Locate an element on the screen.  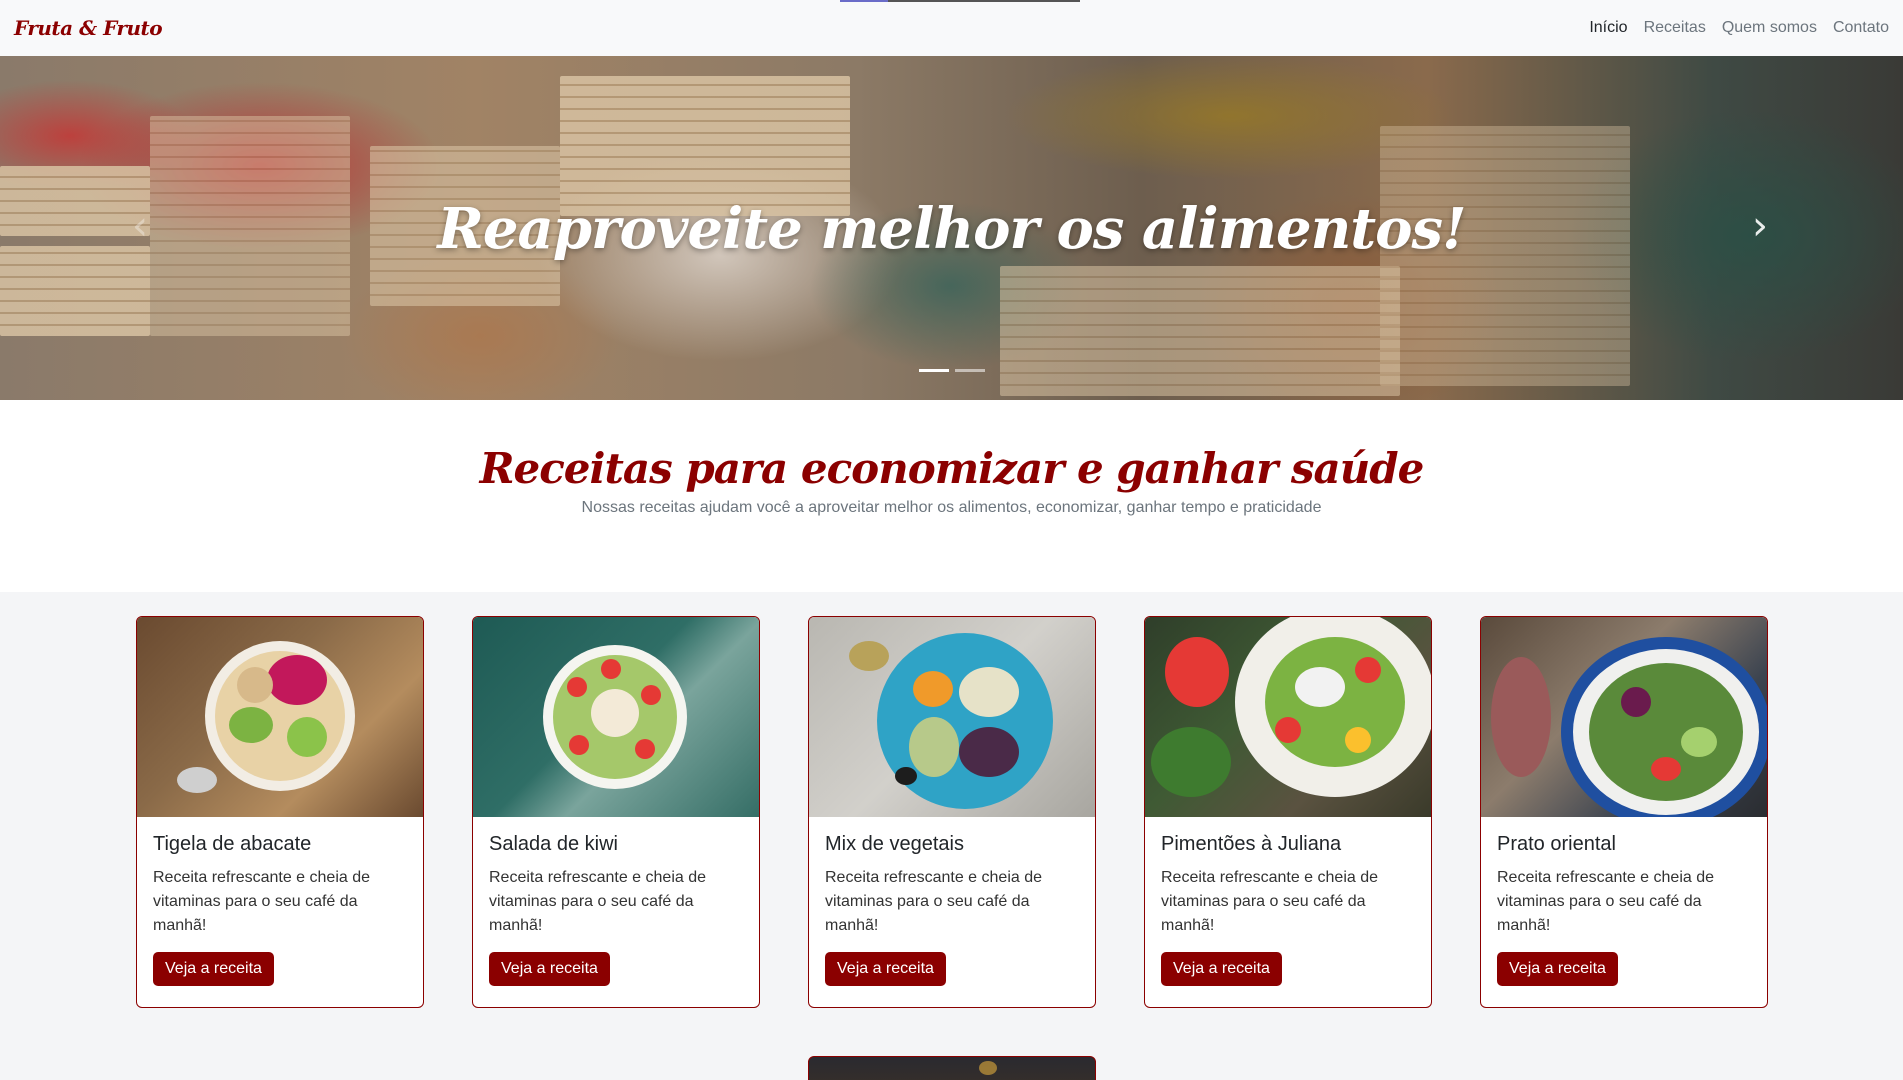
nav-link-quem-somos: Quem somos is located at coordinates (1769, 28).